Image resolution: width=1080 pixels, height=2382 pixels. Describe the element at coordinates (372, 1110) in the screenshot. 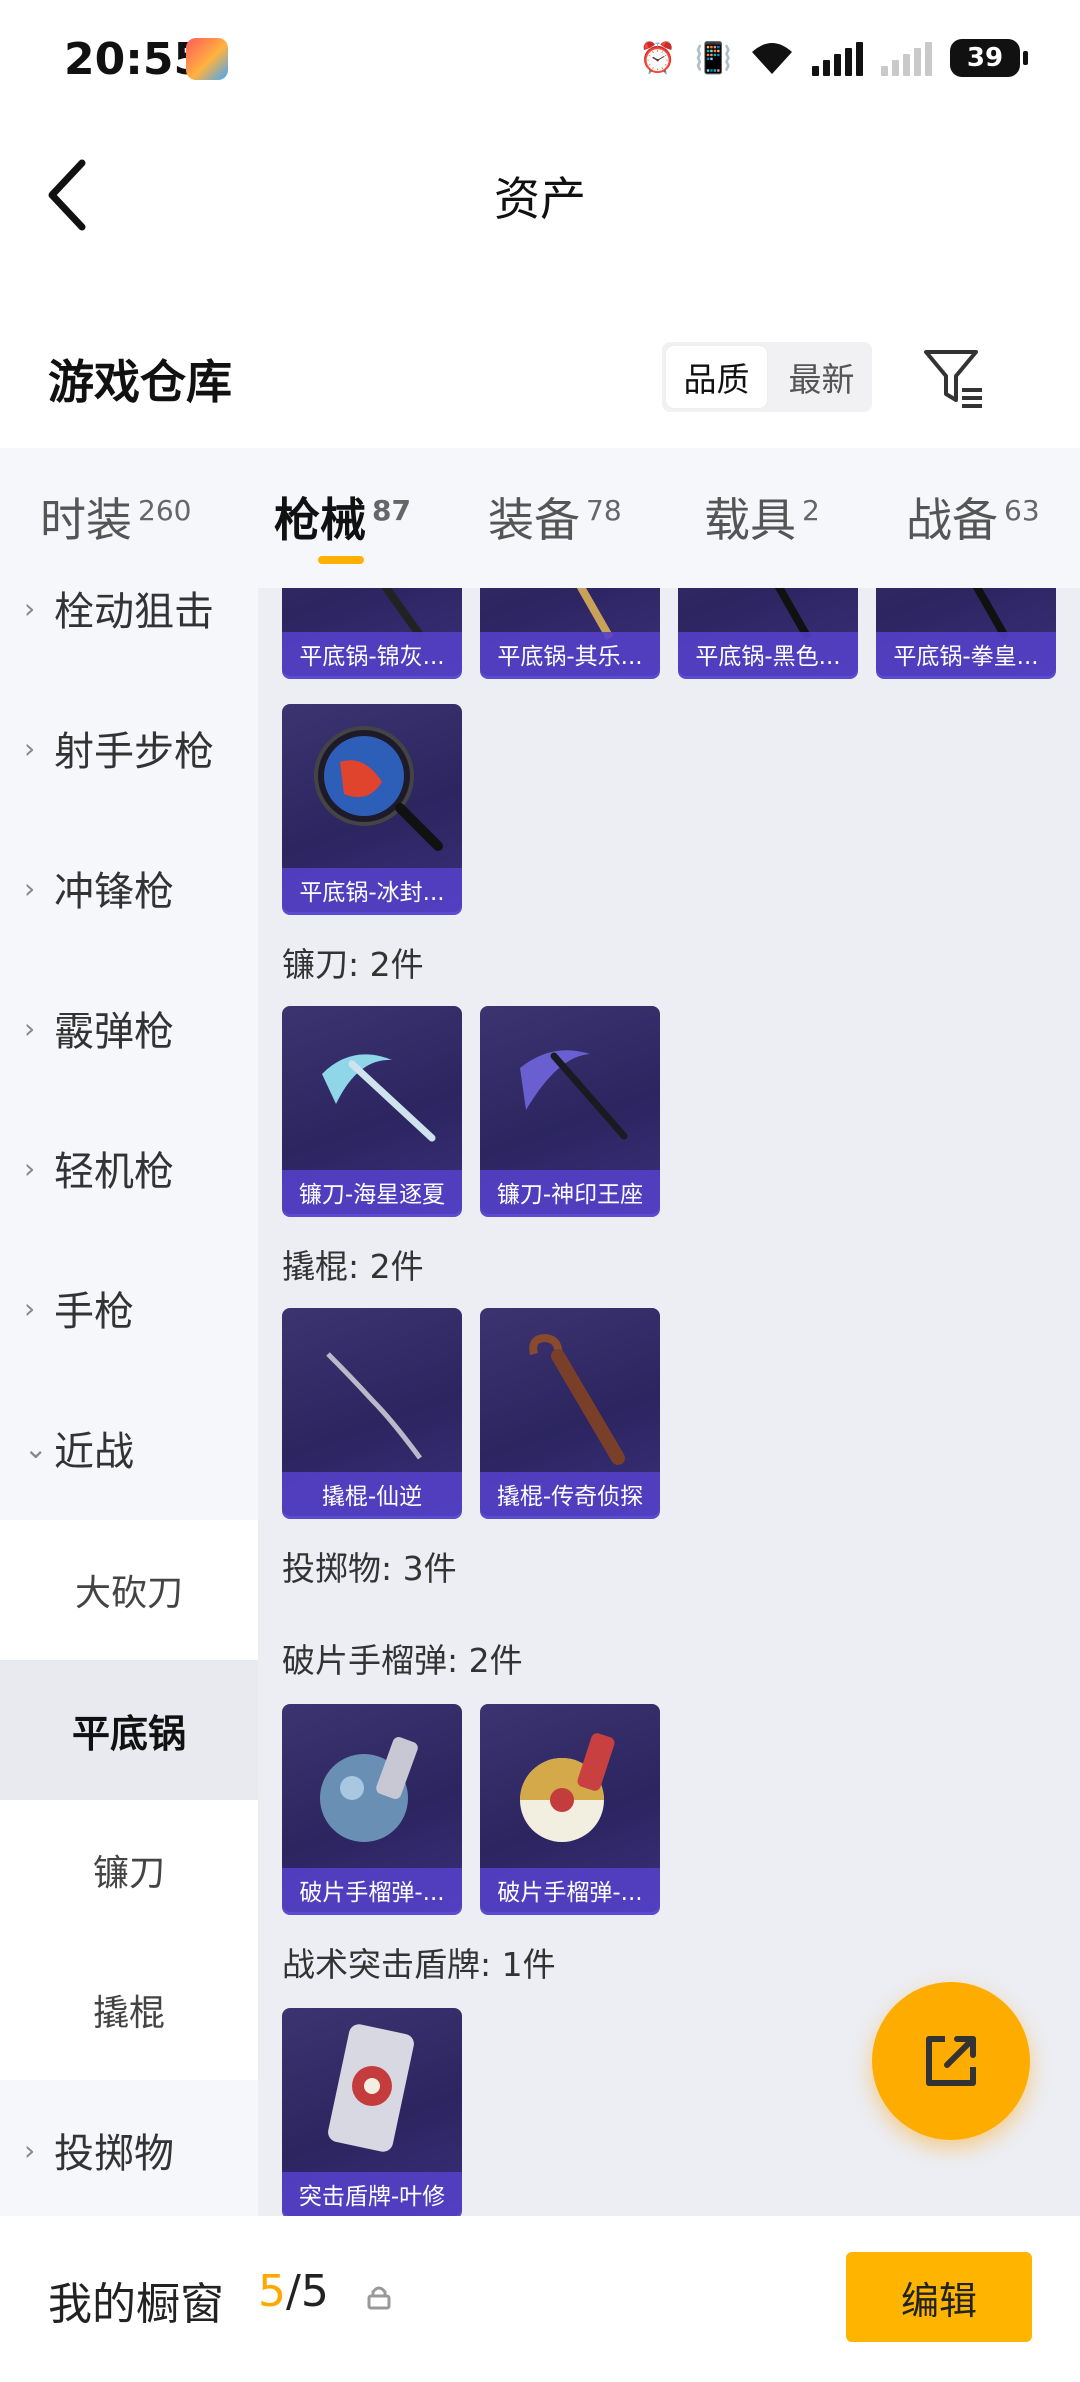

I see `item-card: 镰刀-海星逐夏` at that location.